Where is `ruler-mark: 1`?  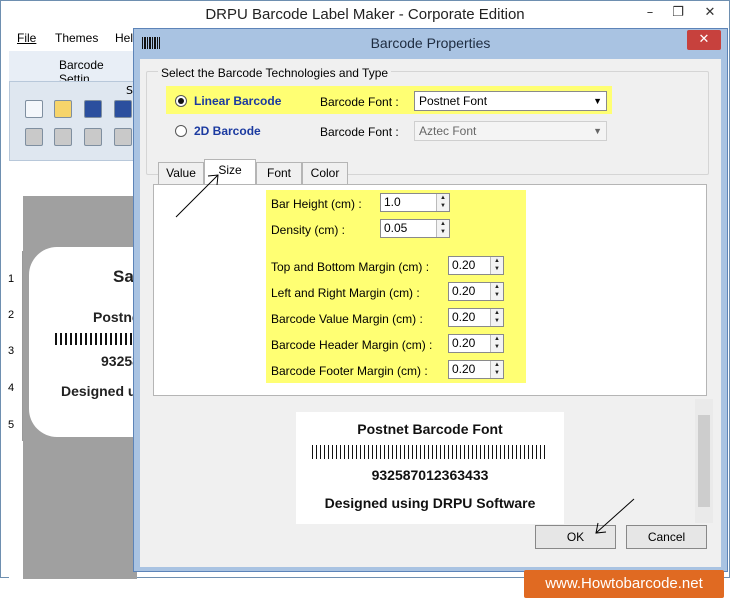 ruler-mark: 1 is located at coordinates (11, 279).